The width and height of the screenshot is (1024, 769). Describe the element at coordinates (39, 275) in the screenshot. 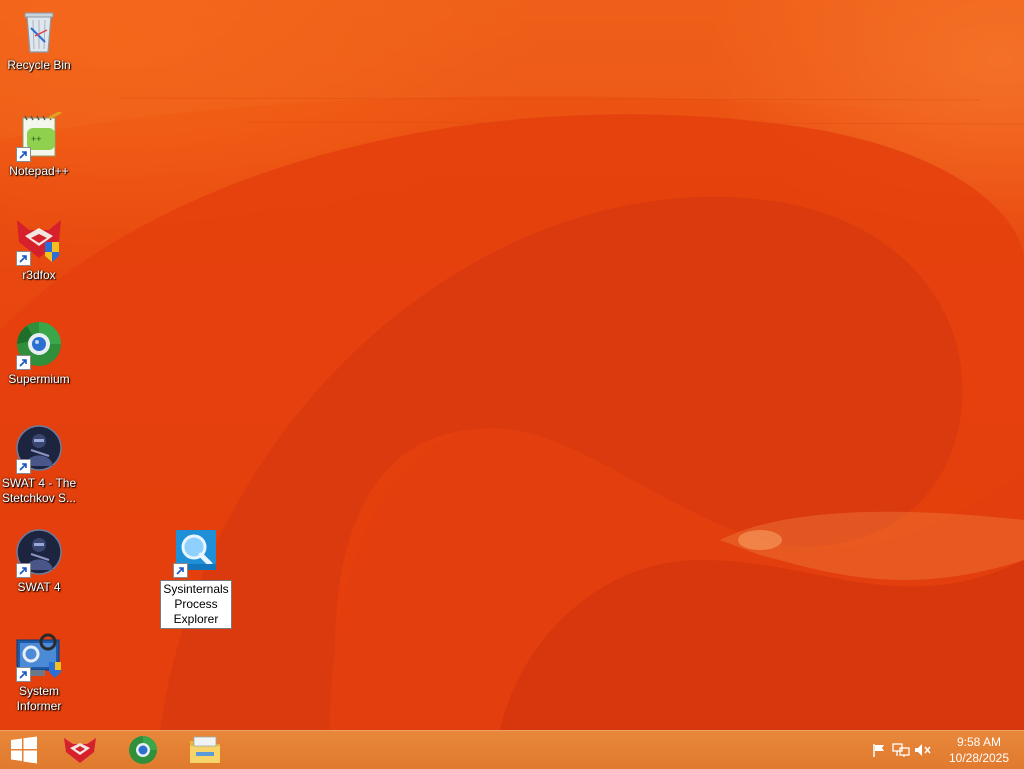

I see `desktop-icon-label: r3dfox` at that location.